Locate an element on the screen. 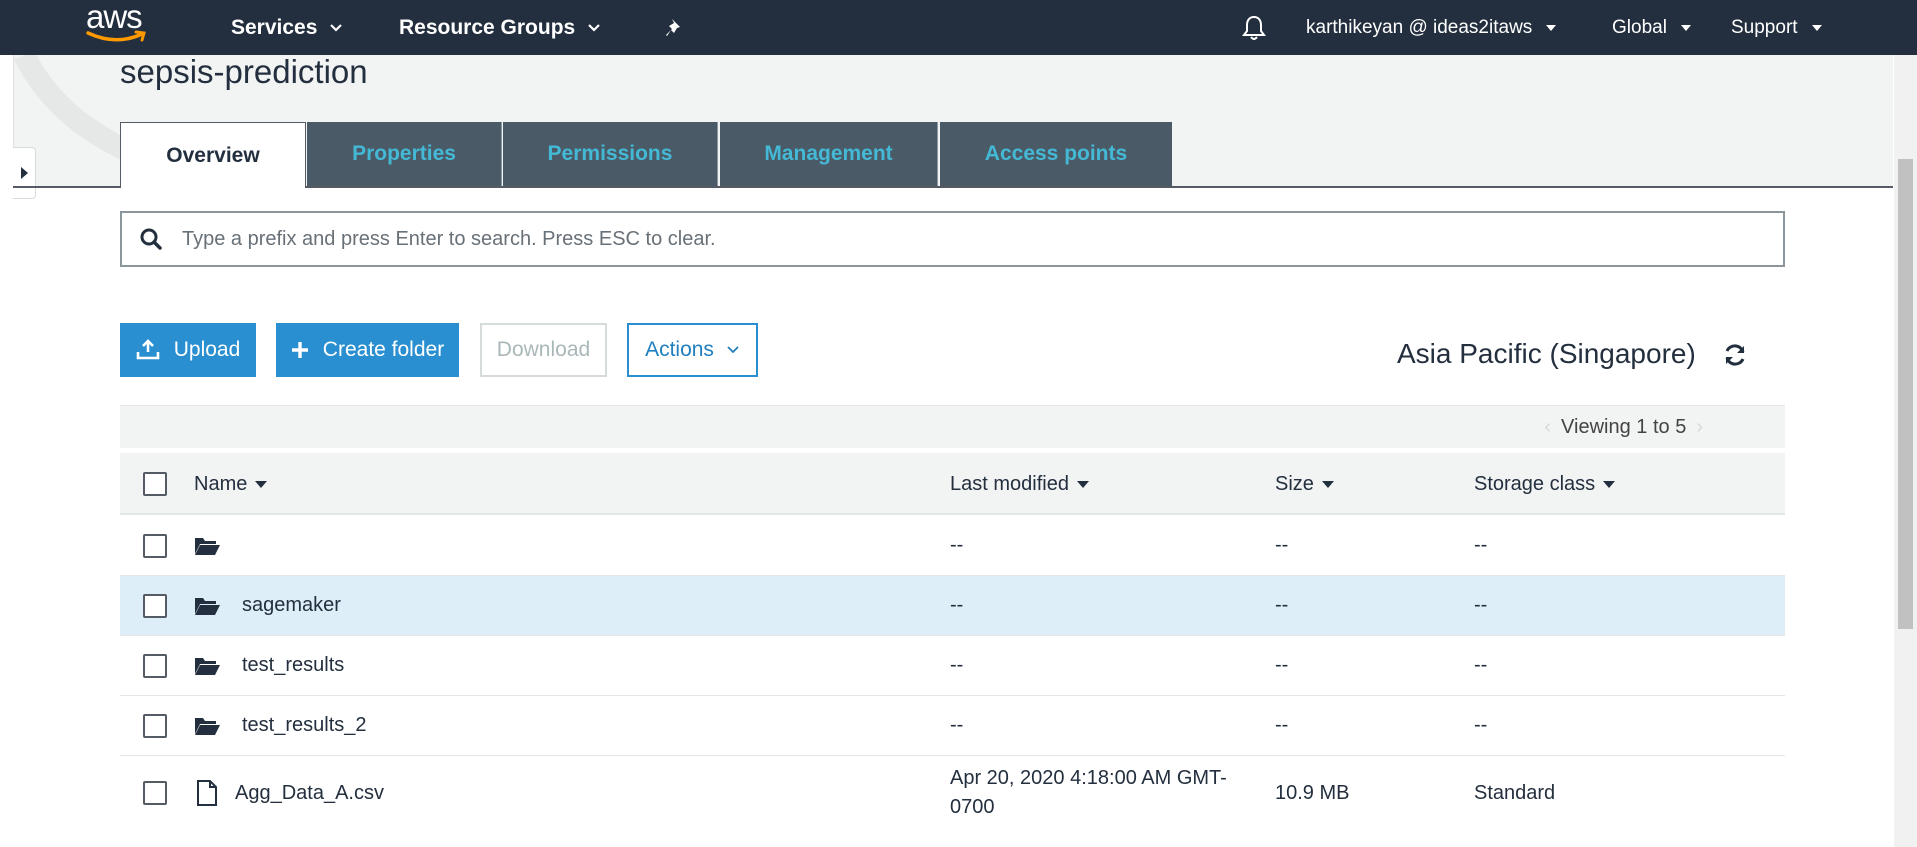 This screenshot has width=1917, height=847. upload-button: Upload is located at coordinates (188, 350).